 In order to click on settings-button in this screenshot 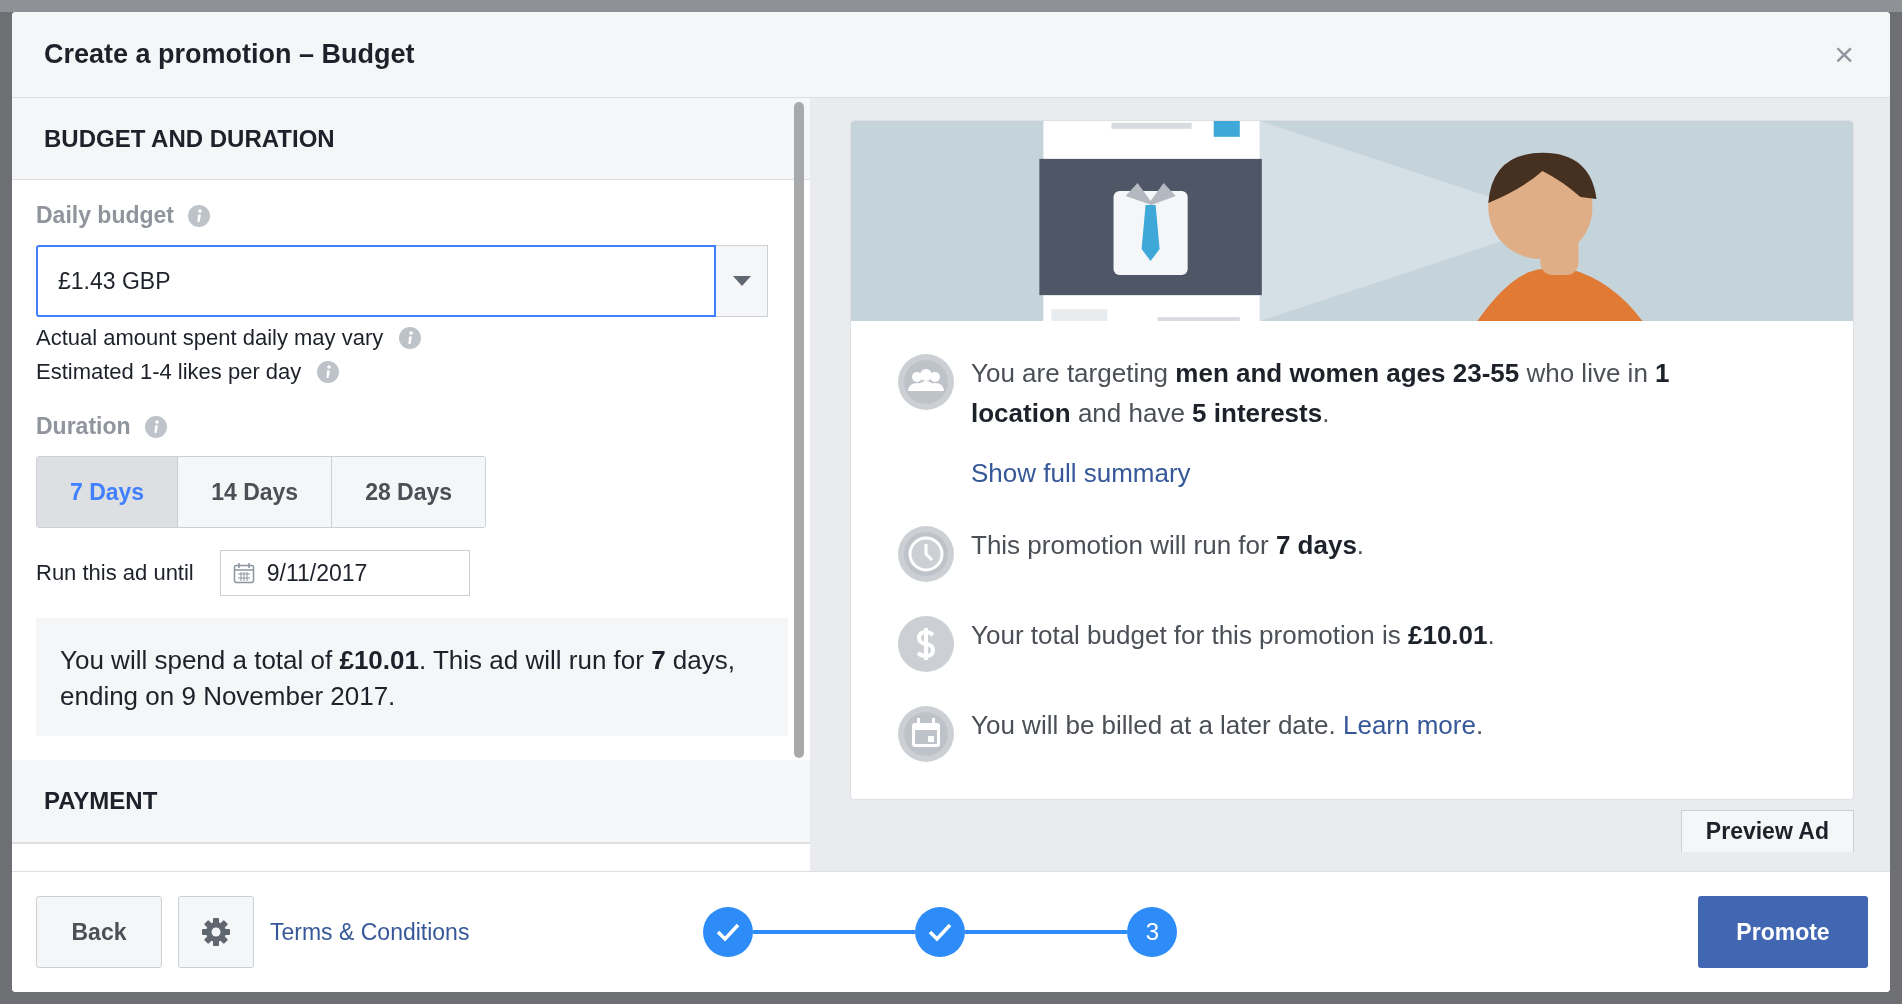, I will do `click(216, 932)`.